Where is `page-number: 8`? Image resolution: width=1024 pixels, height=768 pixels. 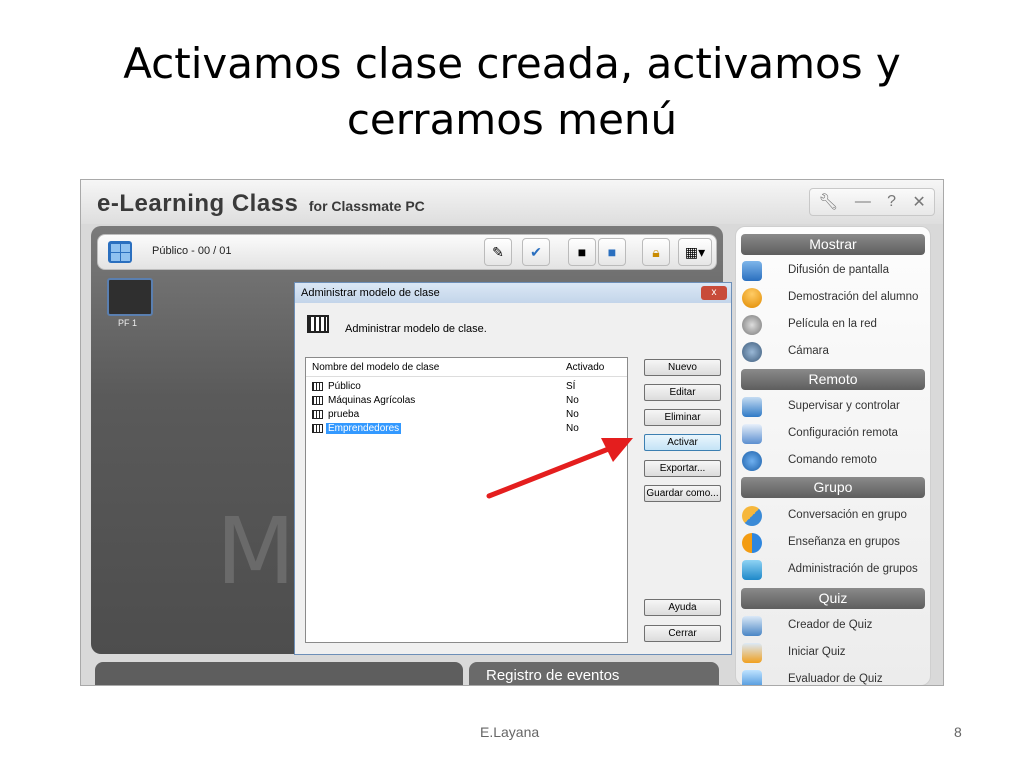
page-number: 8 is located at coordinates (958, 732).